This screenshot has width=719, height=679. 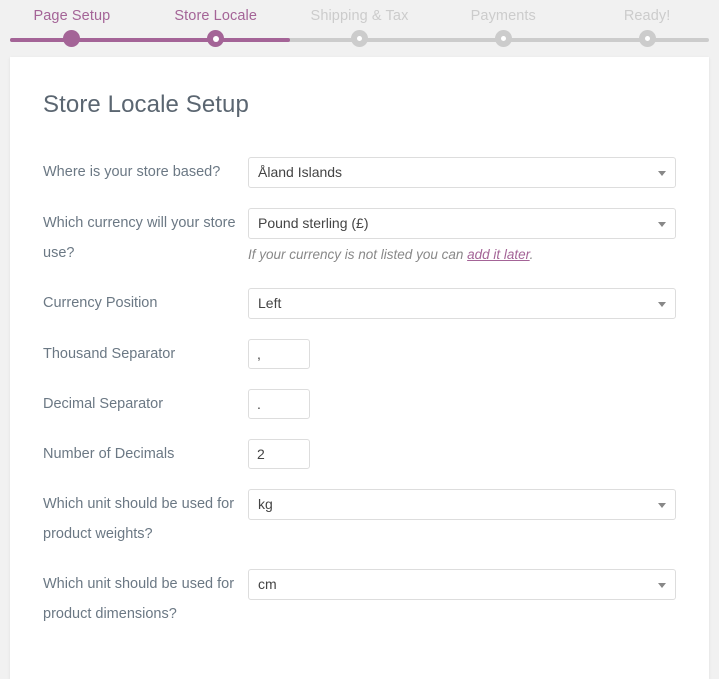 What do you see at coordinates (109, 354) in the screenshot?
I see `thousand-separator-label: Thousand Separator` at bounding box center [109, 354].